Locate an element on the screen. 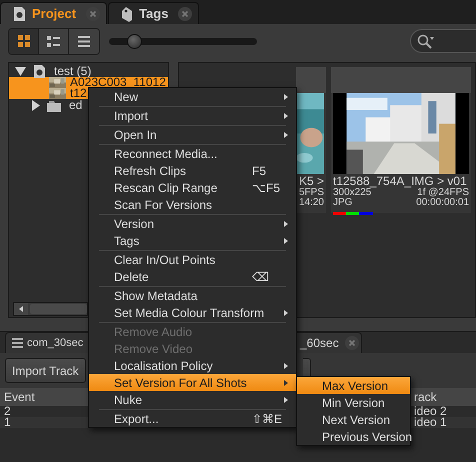  menu-item: Localisation Policy is located at coordinates (192, 365).